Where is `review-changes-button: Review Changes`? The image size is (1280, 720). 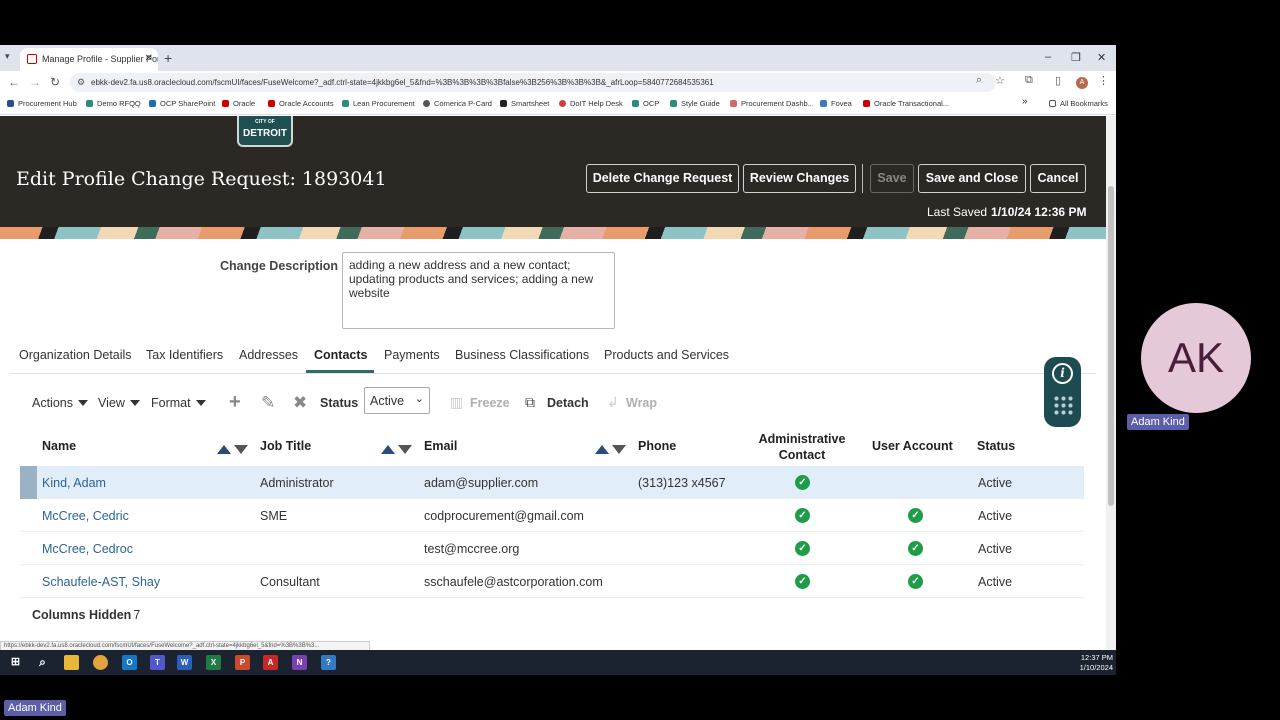
review-changes-button: Review Changes is located at coordinates (799, 178).